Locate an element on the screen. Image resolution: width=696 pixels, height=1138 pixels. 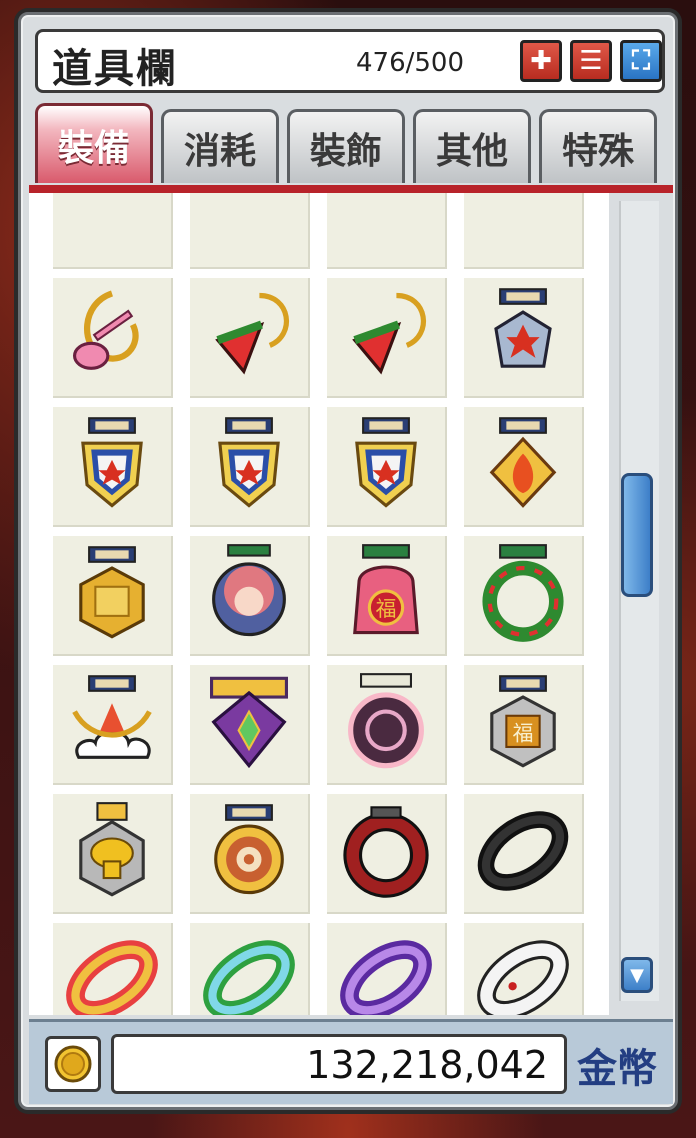
inventory-slot-cloud-medal is located at coordinates (113, 725).